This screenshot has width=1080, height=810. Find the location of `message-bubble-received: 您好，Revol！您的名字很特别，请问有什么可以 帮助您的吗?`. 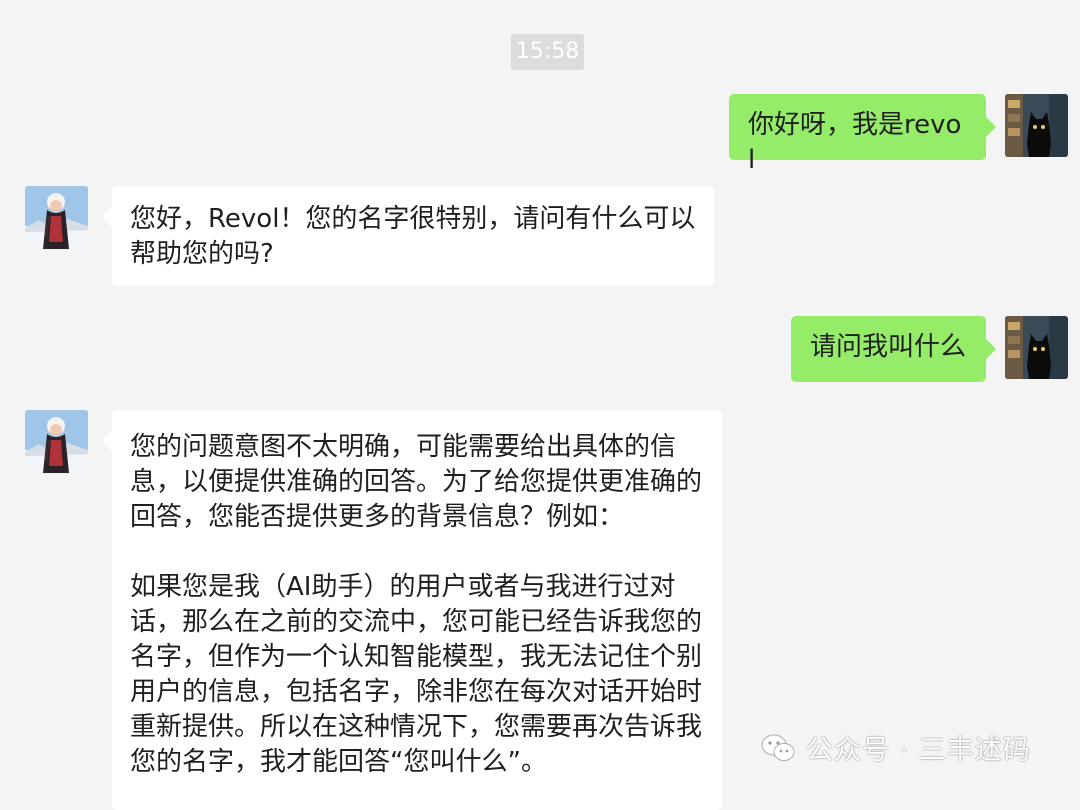

message-bubble-received: 您好，Revol！您的名字很特别，请问有什么可以 帮助您的吗? is located at coordinates (408, 236).